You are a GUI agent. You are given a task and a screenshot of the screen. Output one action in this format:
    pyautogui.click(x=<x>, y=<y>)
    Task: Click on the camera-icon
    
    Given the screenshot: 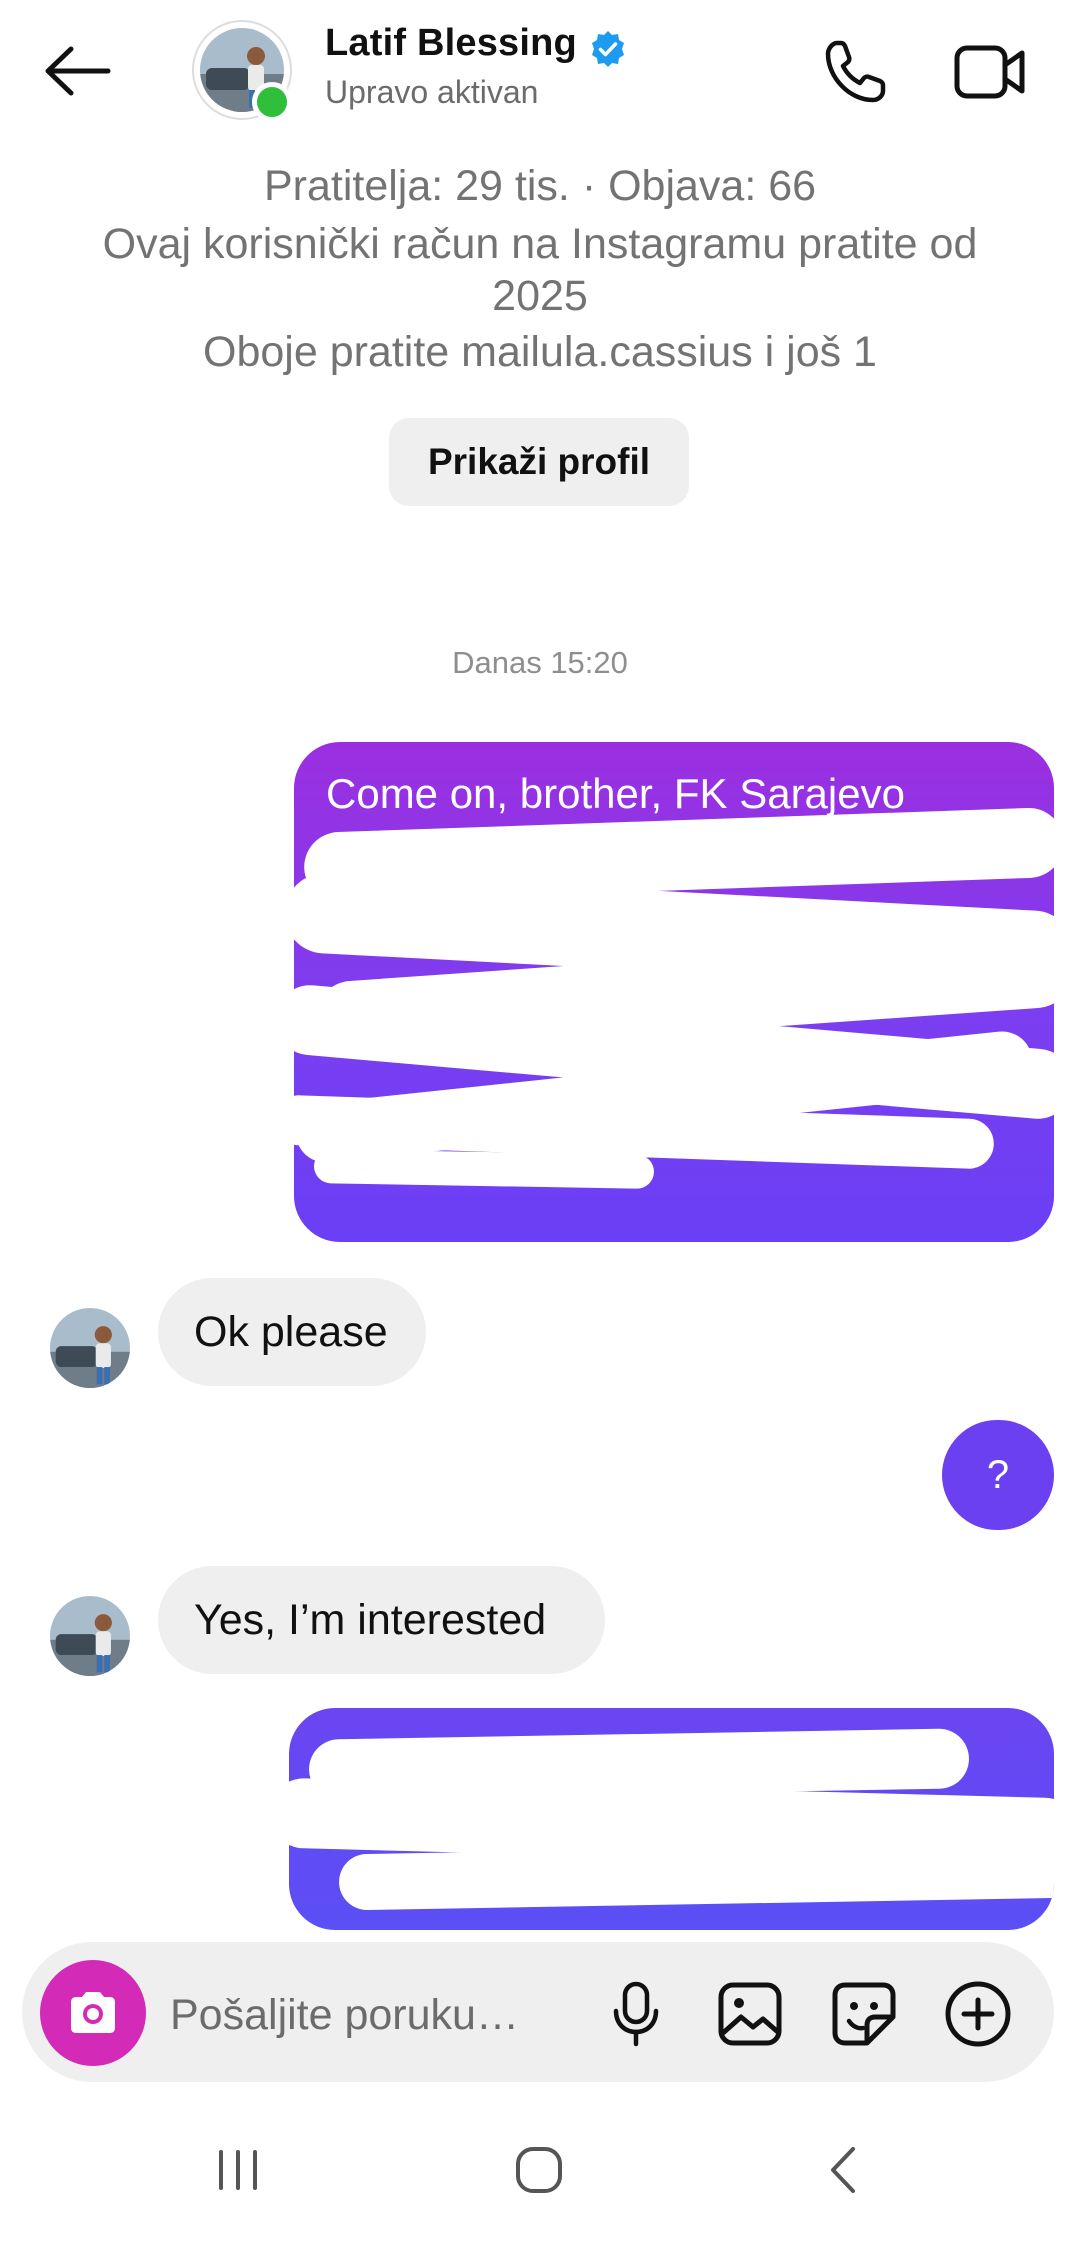 What is the action you would take?
    pyautogui.click(x=93, y=2012)
    